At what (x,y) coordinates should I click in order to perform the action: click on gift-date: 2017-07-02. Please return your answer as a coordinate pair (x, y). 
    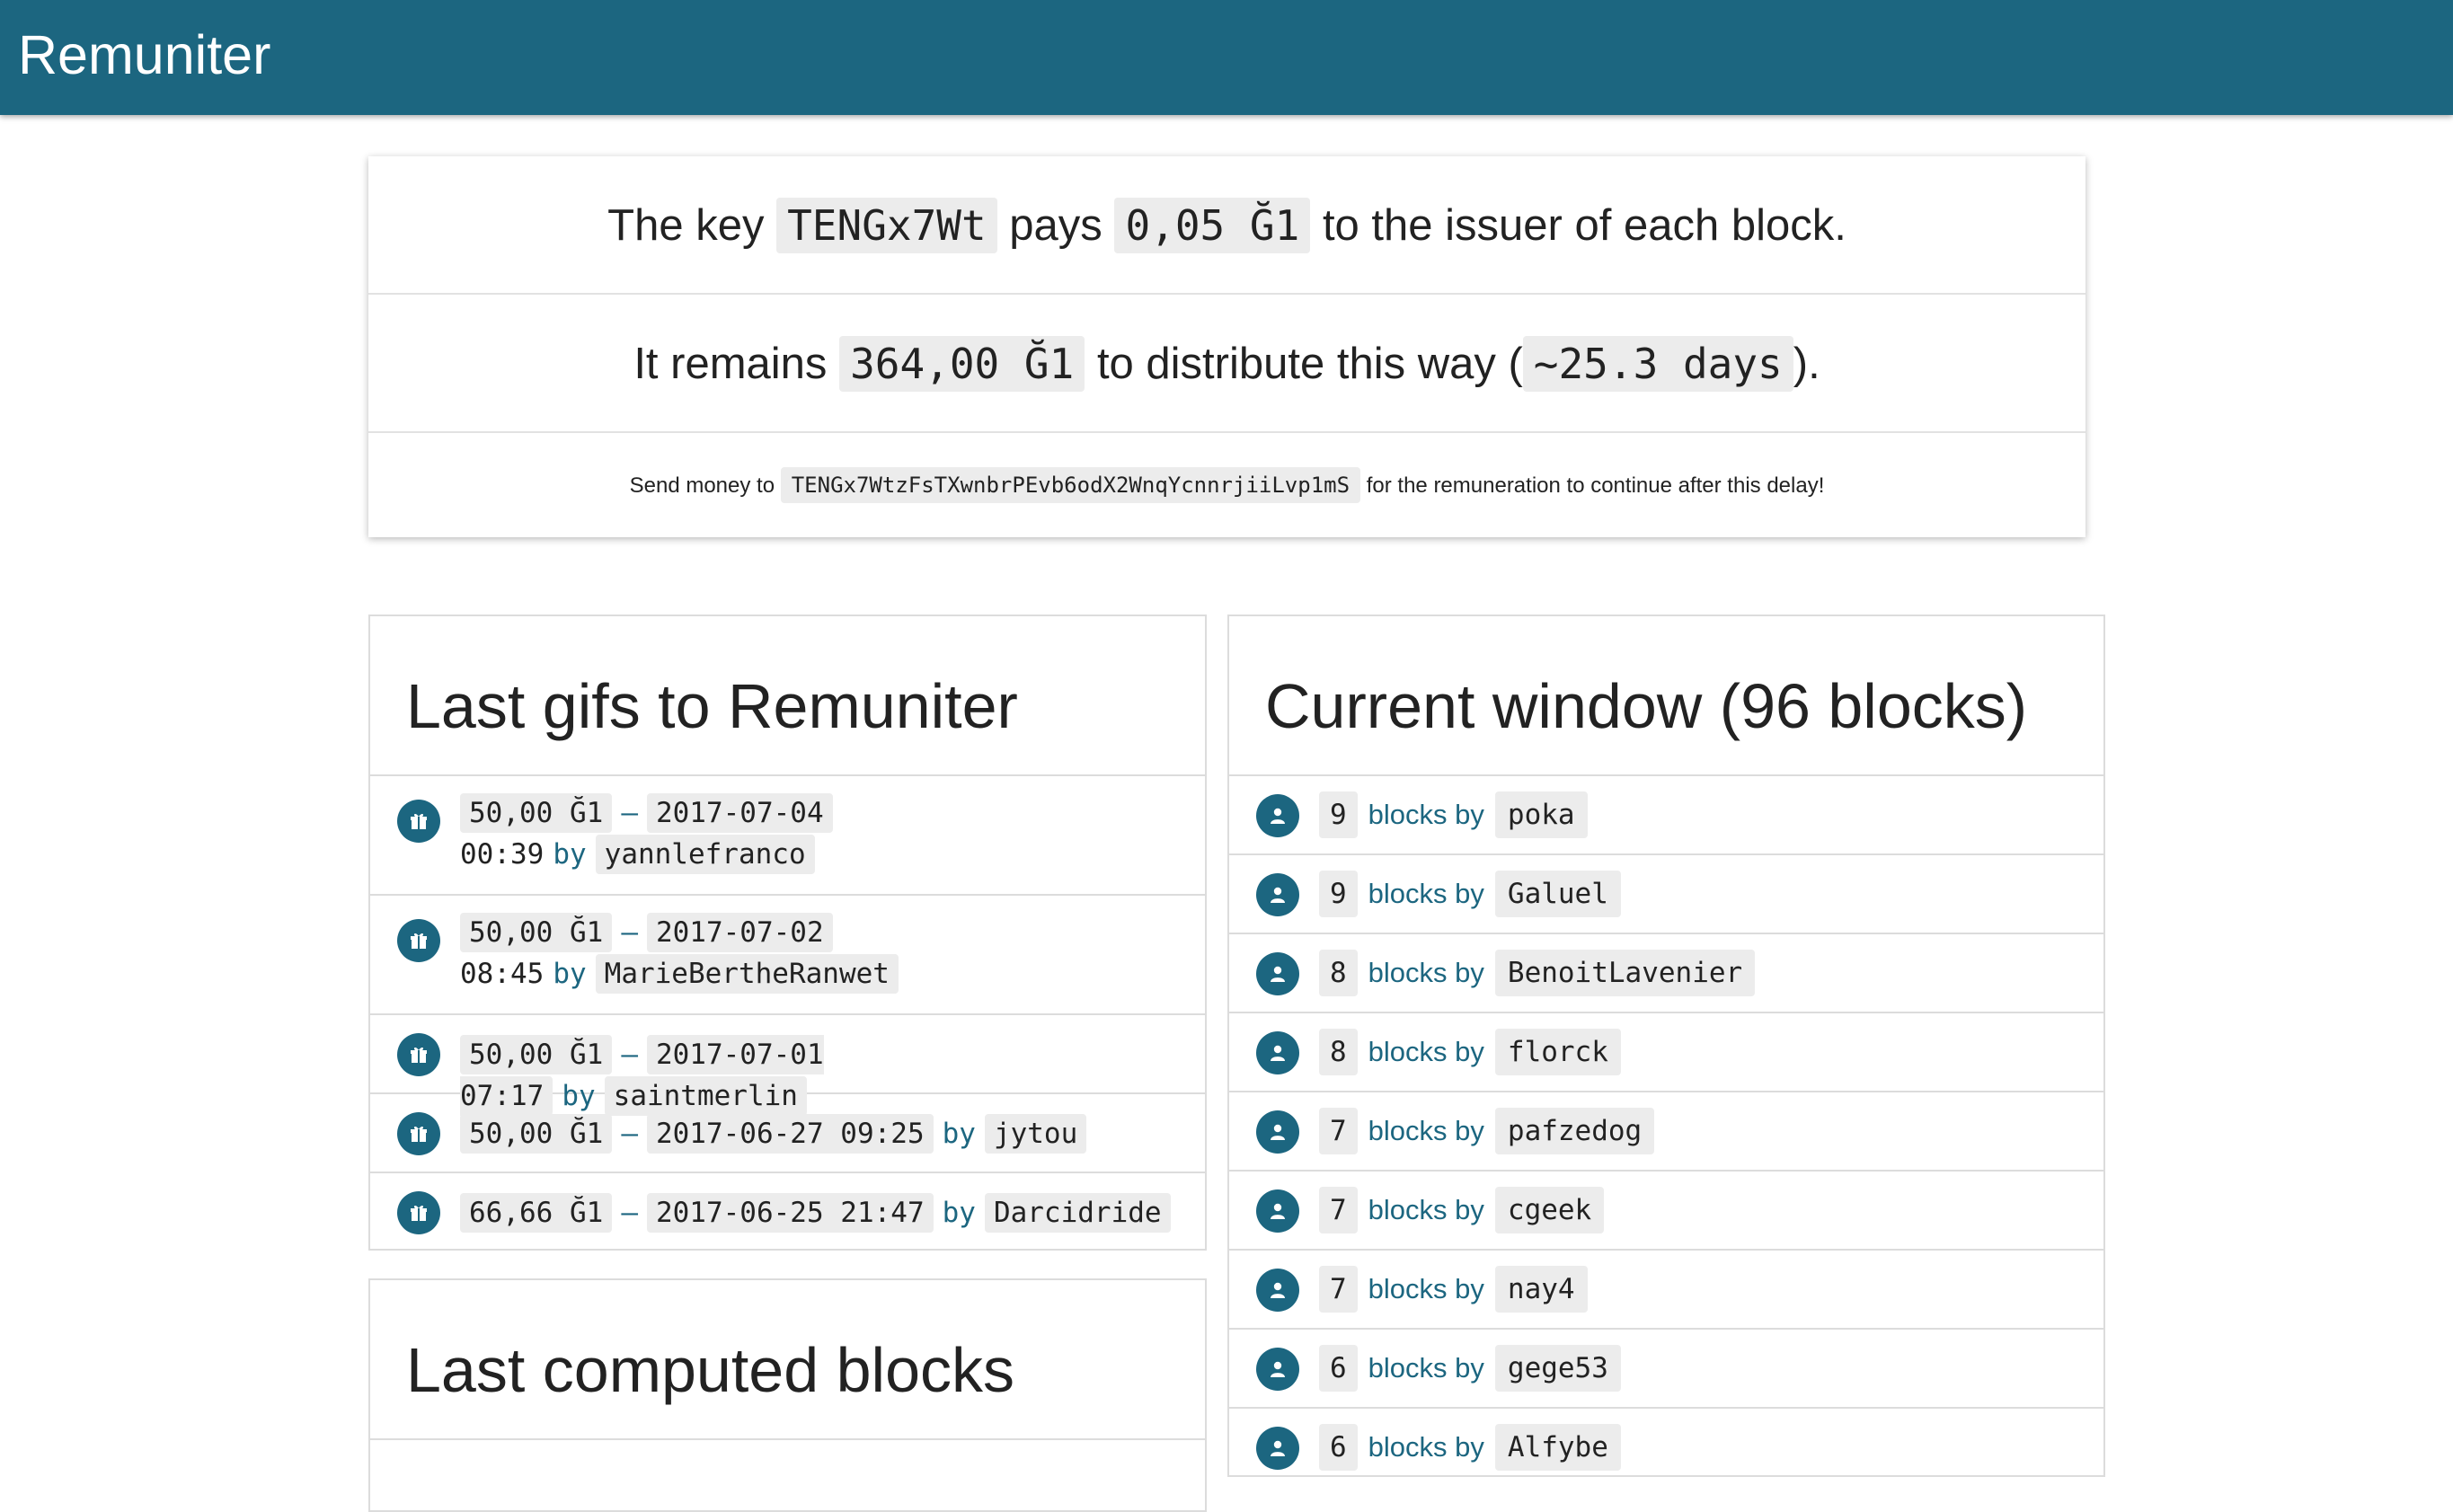
    Looking at the image, I should click on (740, 933).